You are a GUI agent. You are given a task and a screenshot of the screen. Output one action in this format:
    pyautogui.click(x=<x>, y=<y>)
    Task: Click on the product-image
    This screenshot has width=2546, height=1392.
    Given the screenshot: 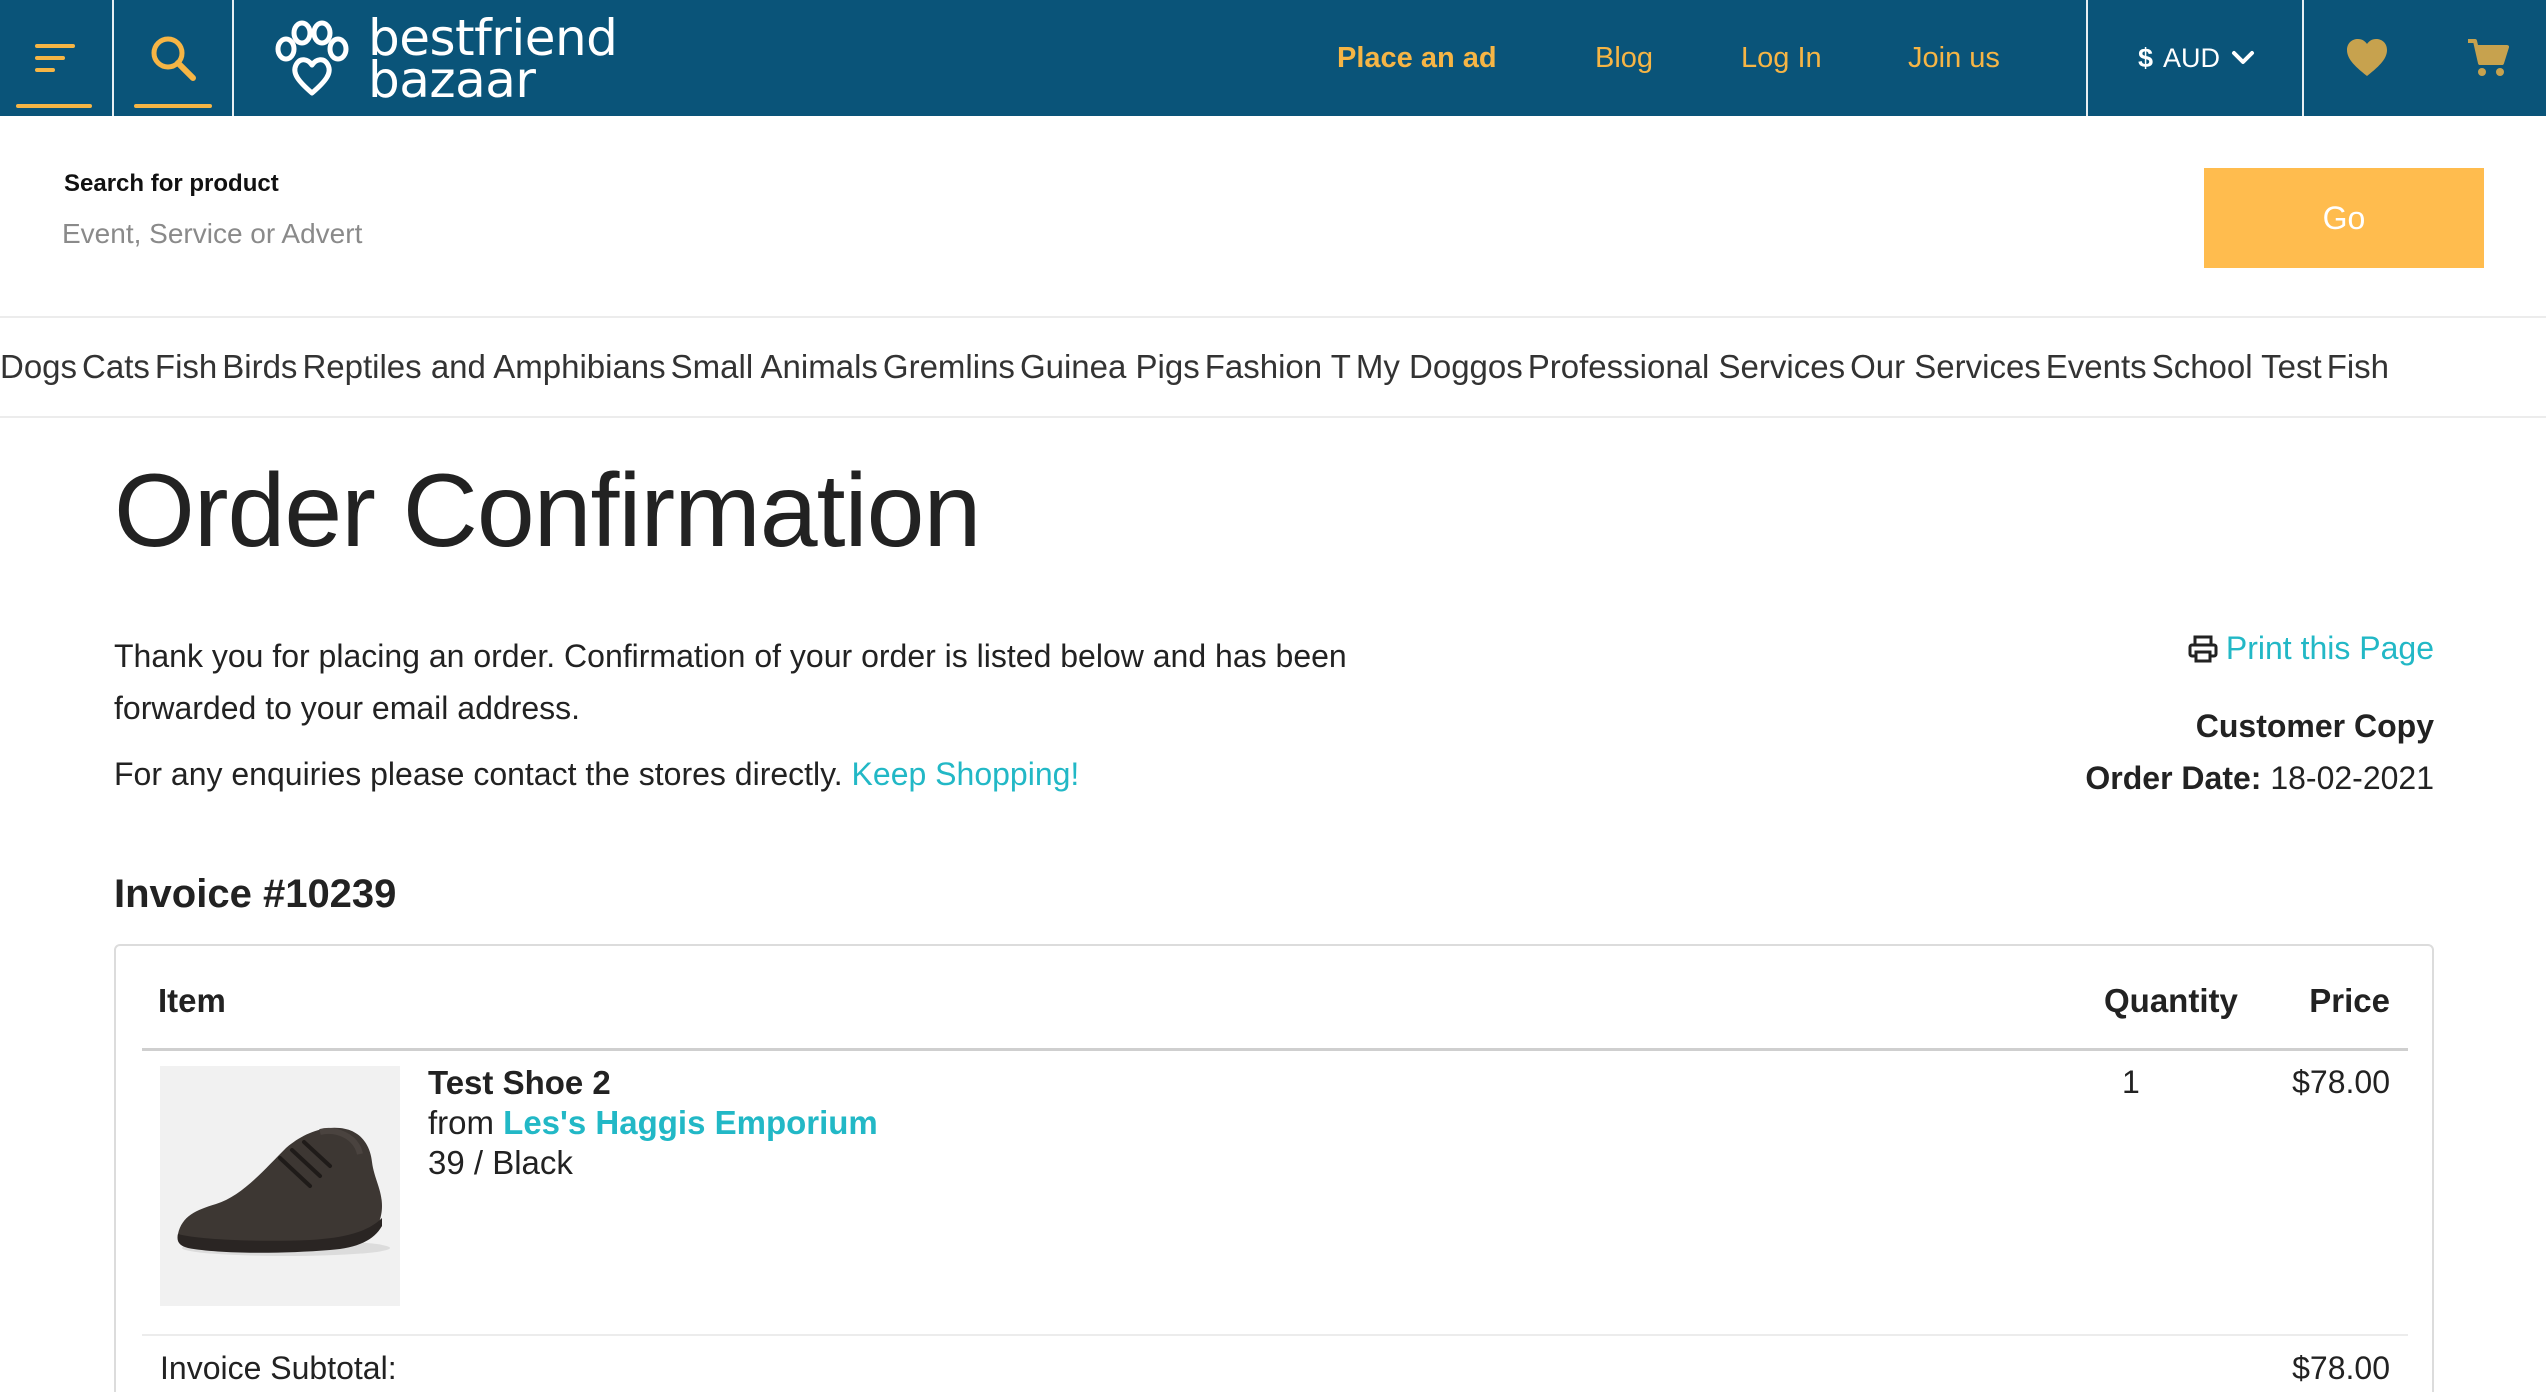 What is the action you would take?
    pyautogui.click(x=280, y=1186)
    